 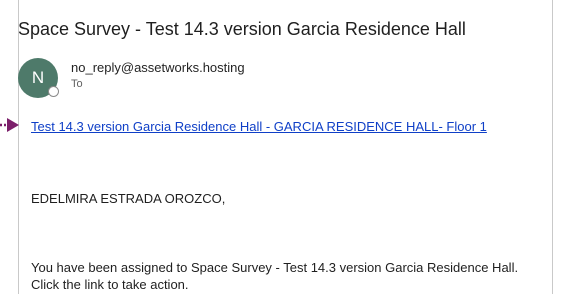 I want to click on presence-status-icon, so click(x=53, y=91).